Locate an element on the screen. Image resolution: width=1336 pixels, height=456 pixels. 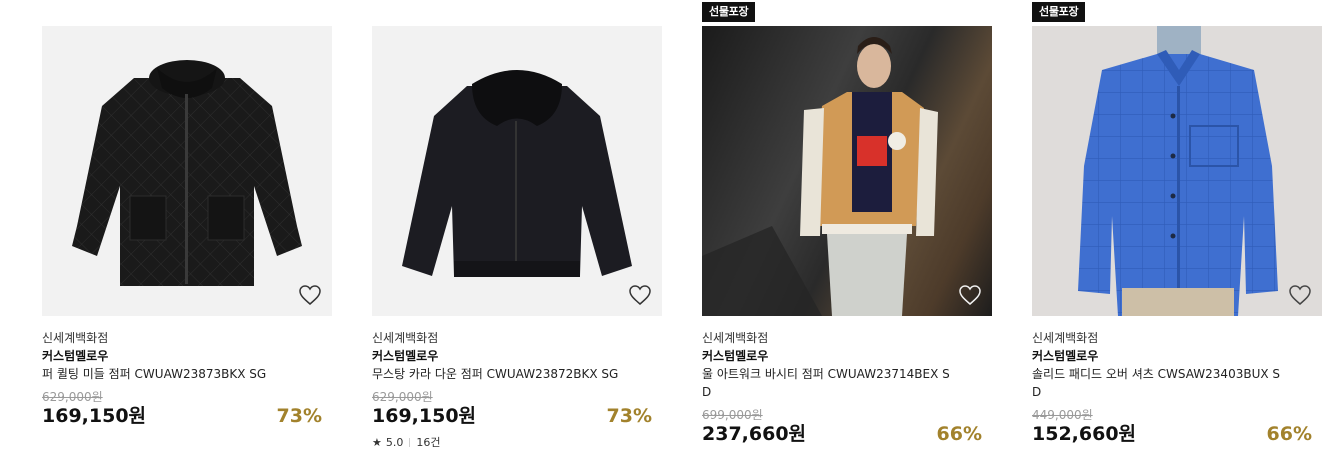
sale-price: 237,660원 is located at coordinates (754, 434).